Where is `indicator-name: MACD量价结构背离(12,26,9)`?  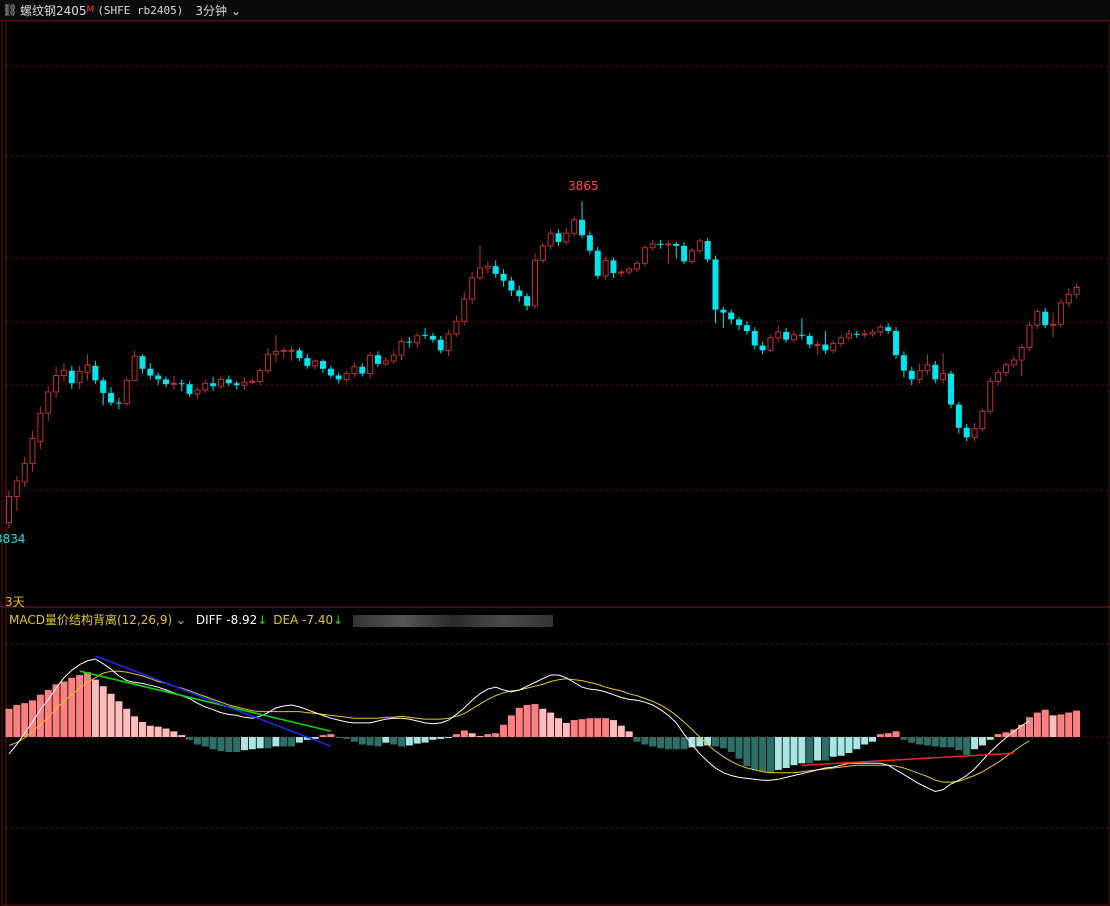
indicator-name: MACD量价结构背离(12,26,9) is located at coordinates (90, 620).